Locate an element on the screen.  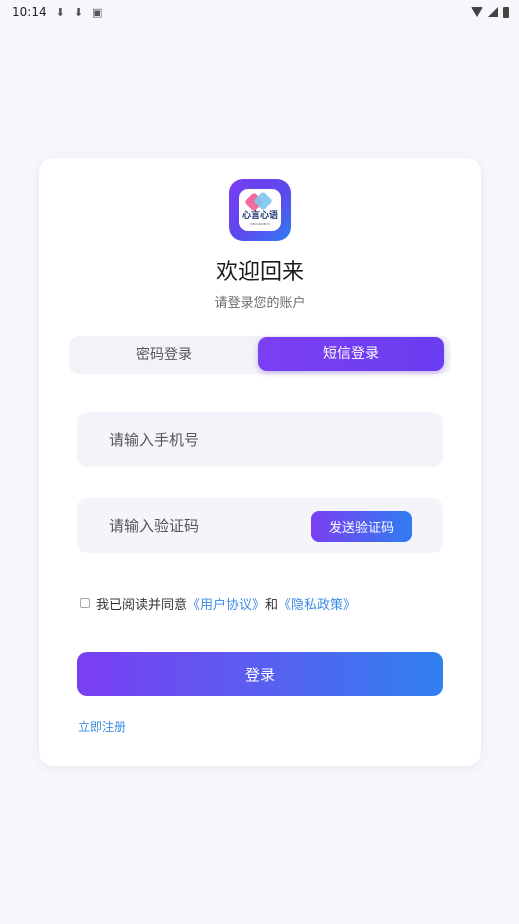
status-left: 10:14 ⬇ ⬇ ▣ is located at coordinates (57, 12).